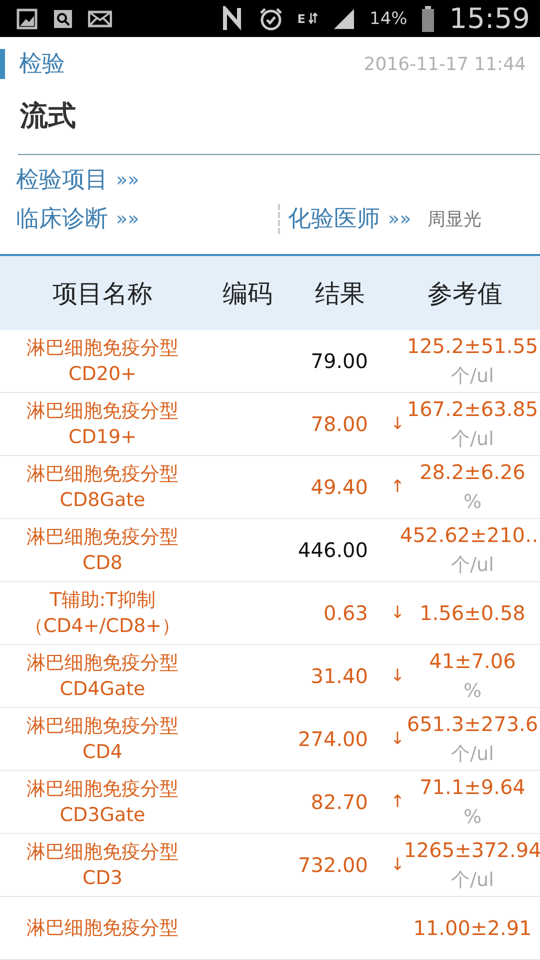 This screenshot has width=540, height=960. Describe the element at coordinates (473, 613) in the screenshot. I see `reference-value: 1.56±0.58` at that location.